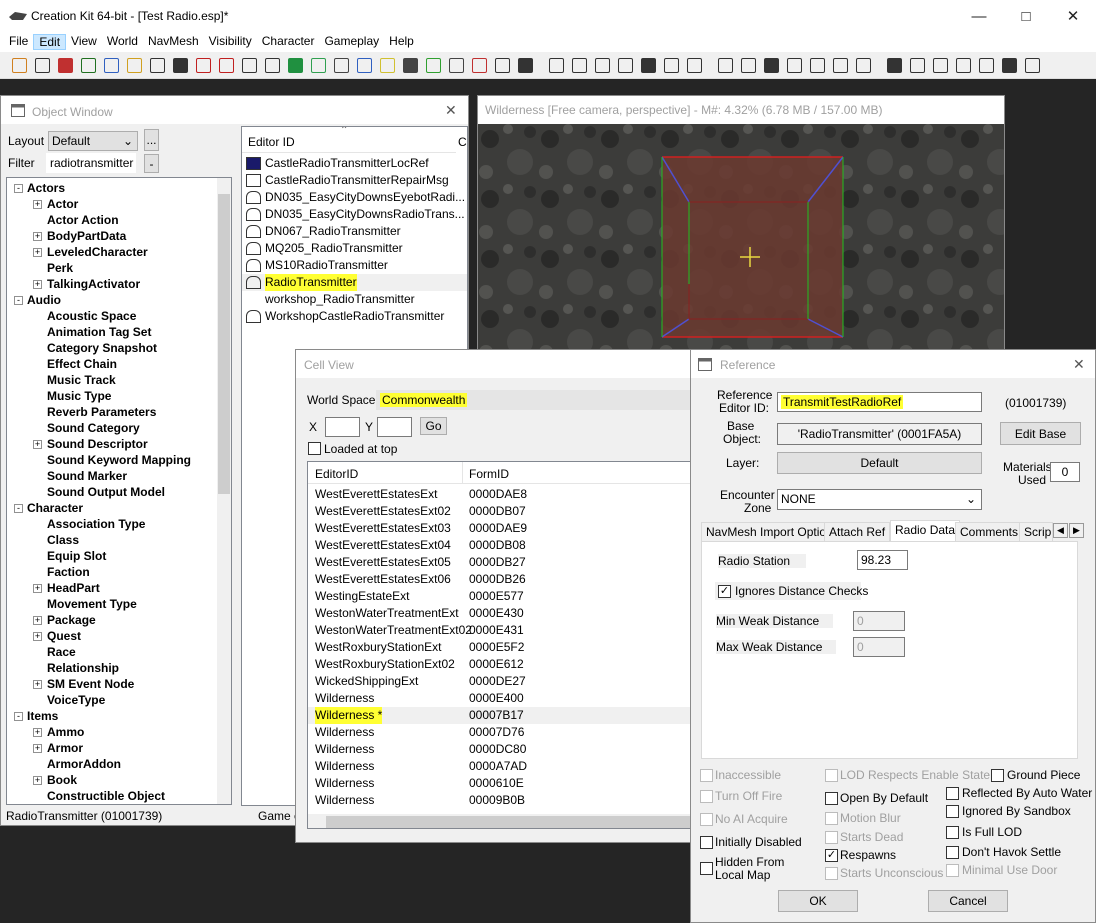 This screenshot has width=1096, height=923. I want to click on render-viewport, so click(741, 238).